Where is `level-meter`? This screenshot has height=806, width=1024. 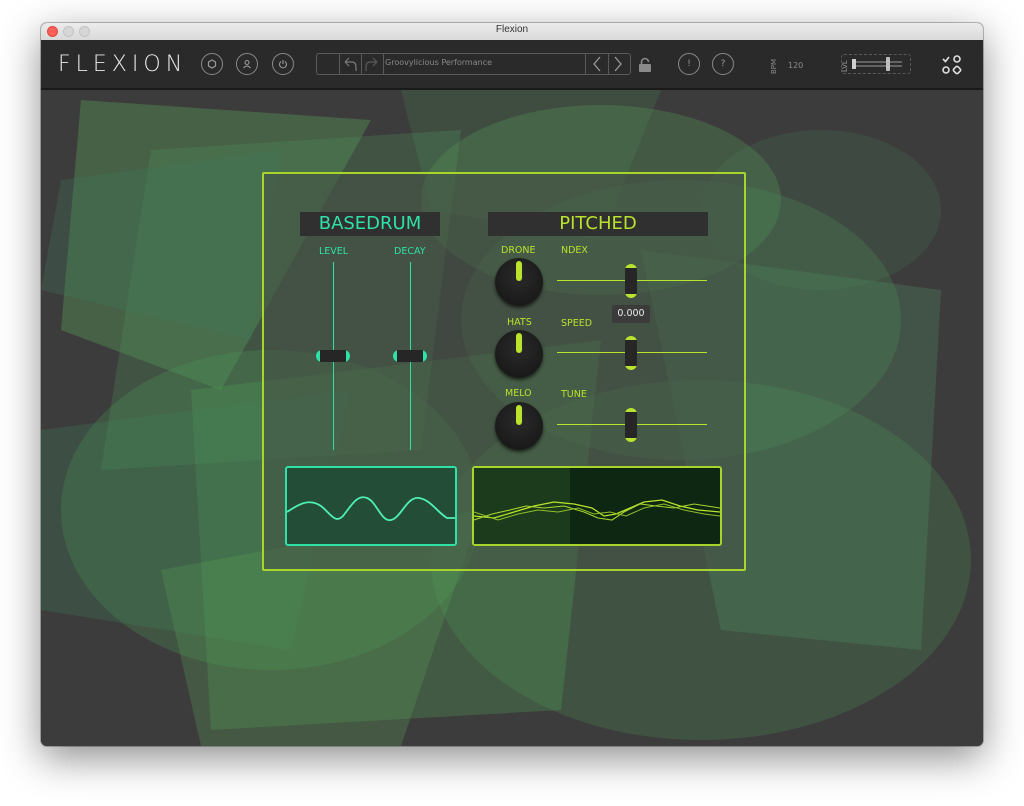
level-meter is located at coordinates (876, 64).